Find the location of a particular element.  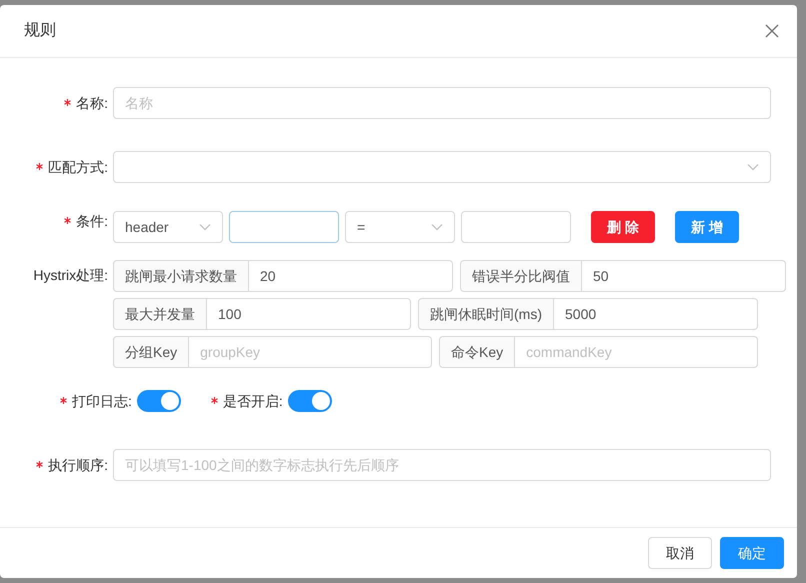

input-addon: 命令Key is located at coordinates (477, 352).